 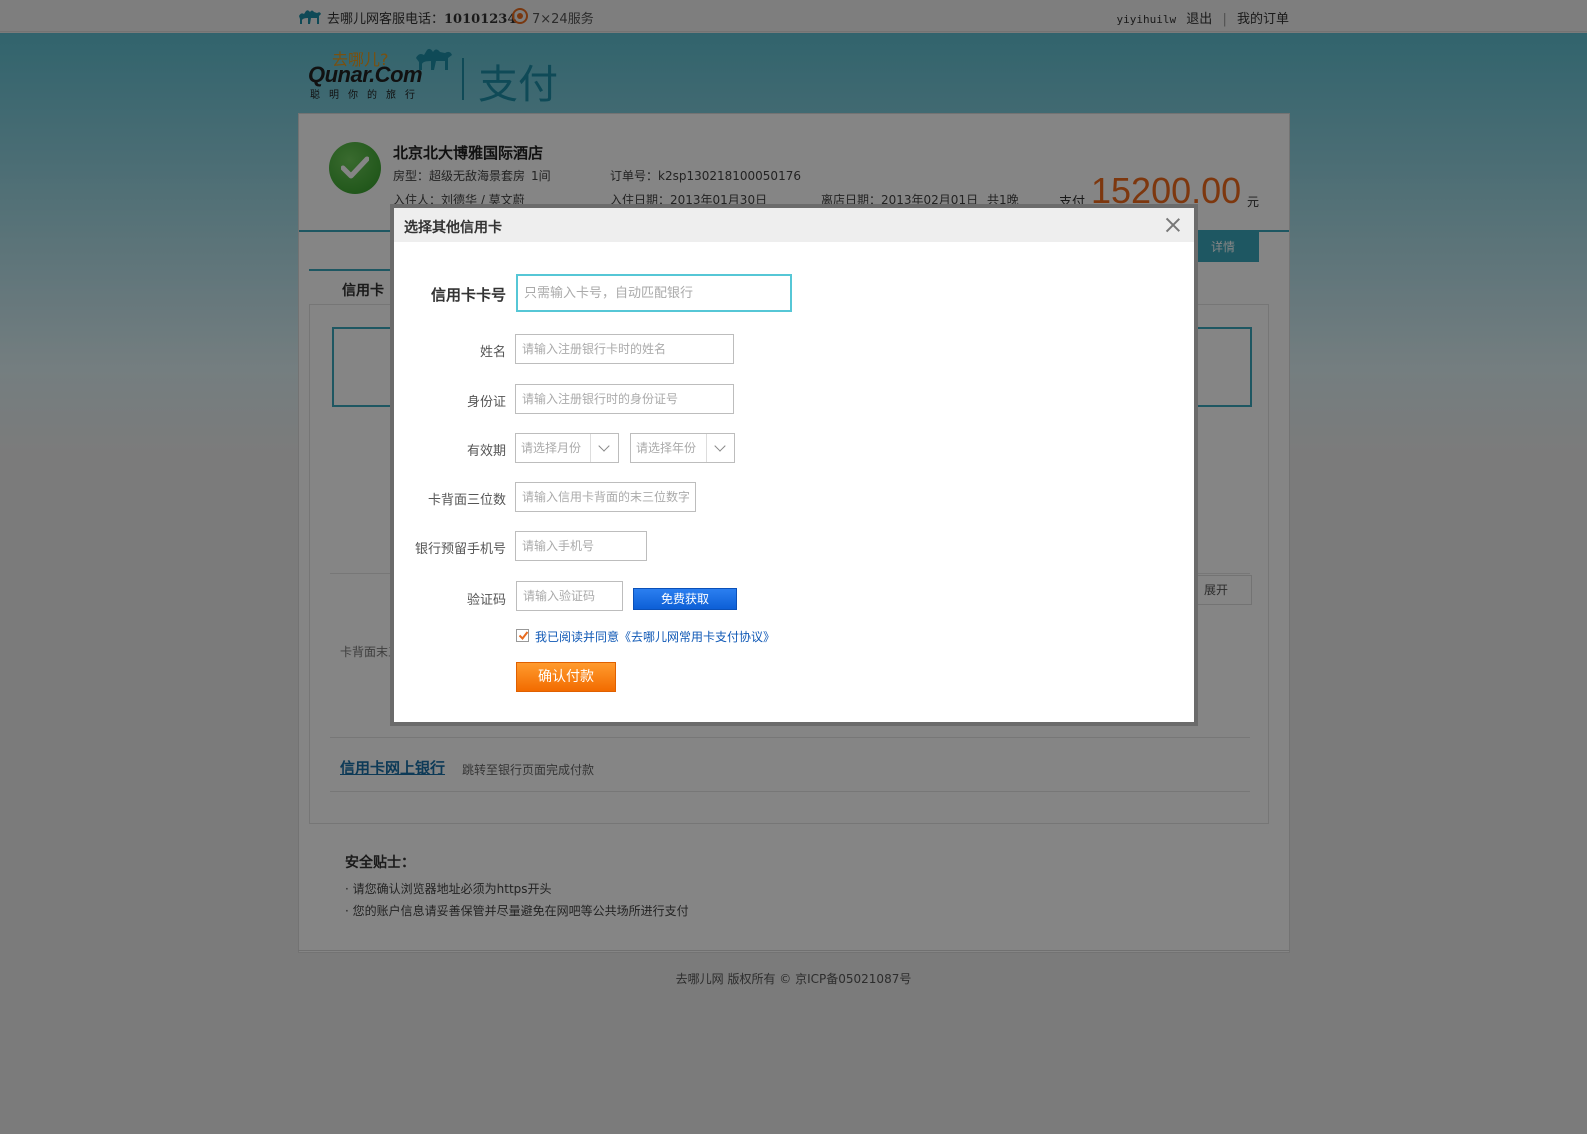 I want to click on phone-label: 银行预留手机号, so click(x=460, y=549).